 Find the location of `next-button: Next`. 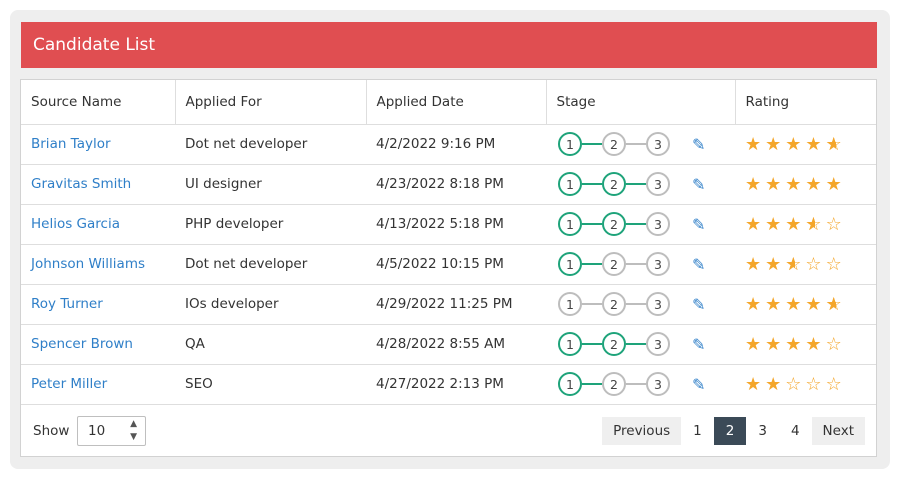

next-button: Next is located at coordinates (838, 431).